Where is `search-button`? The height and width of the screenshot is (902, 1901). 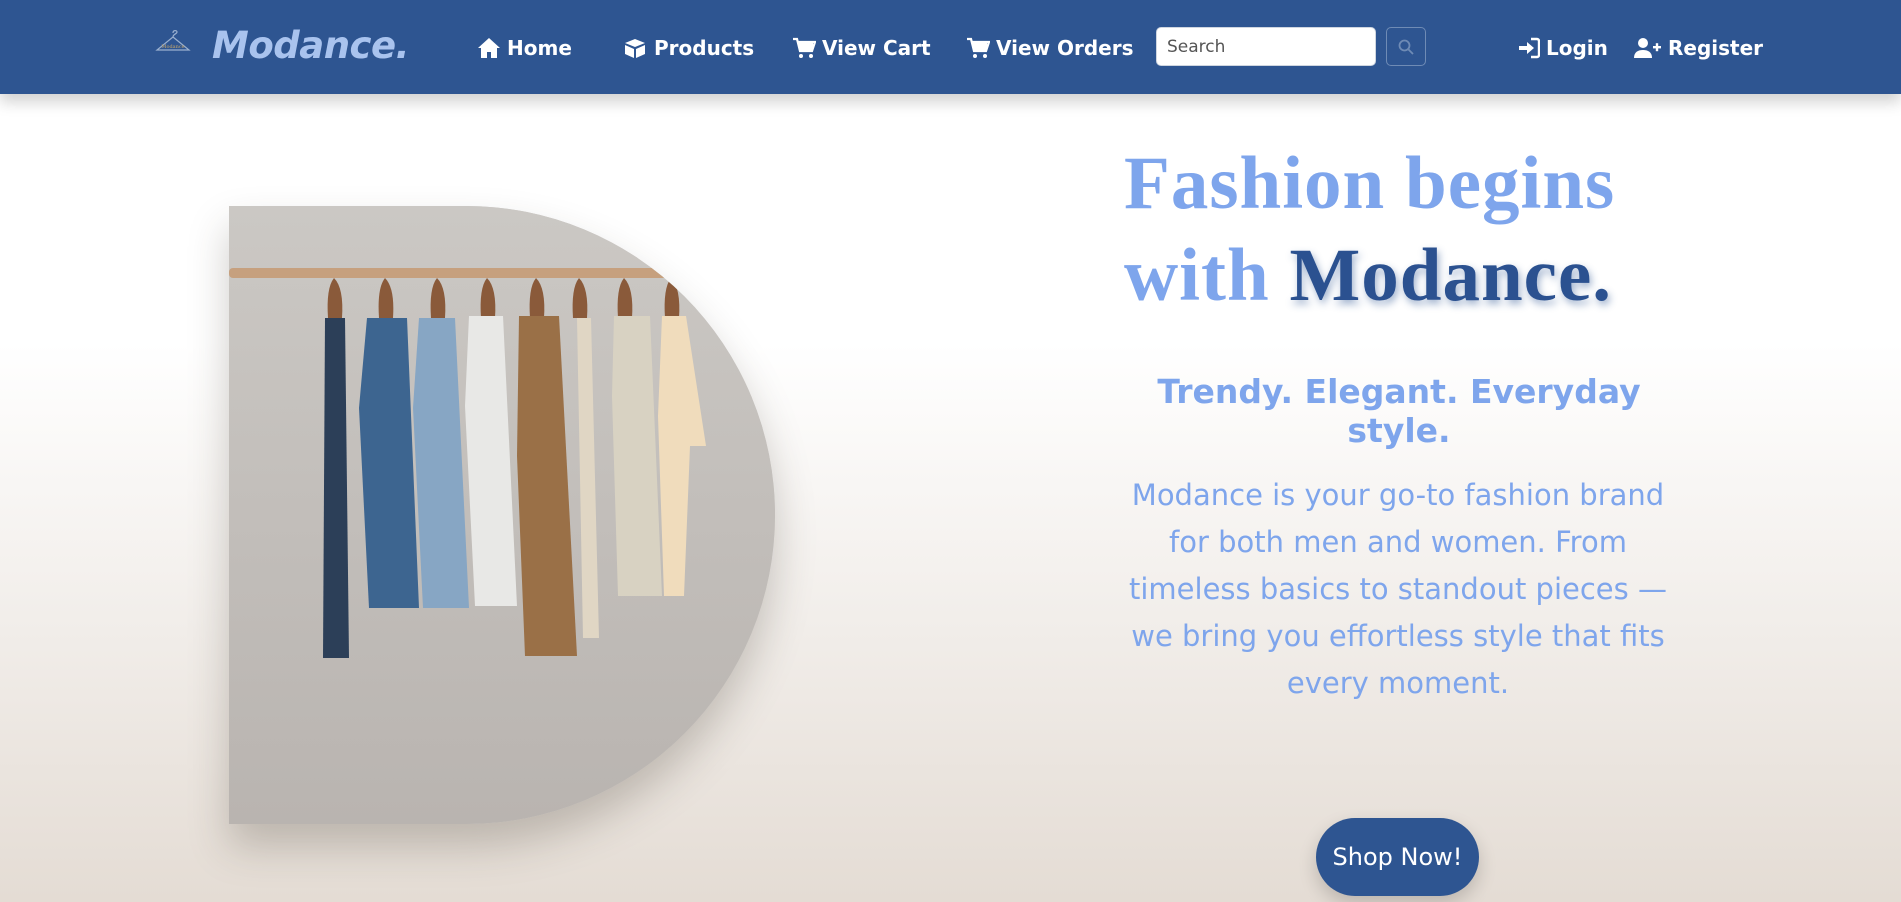 search-button is located at coordinates (1406, 46).